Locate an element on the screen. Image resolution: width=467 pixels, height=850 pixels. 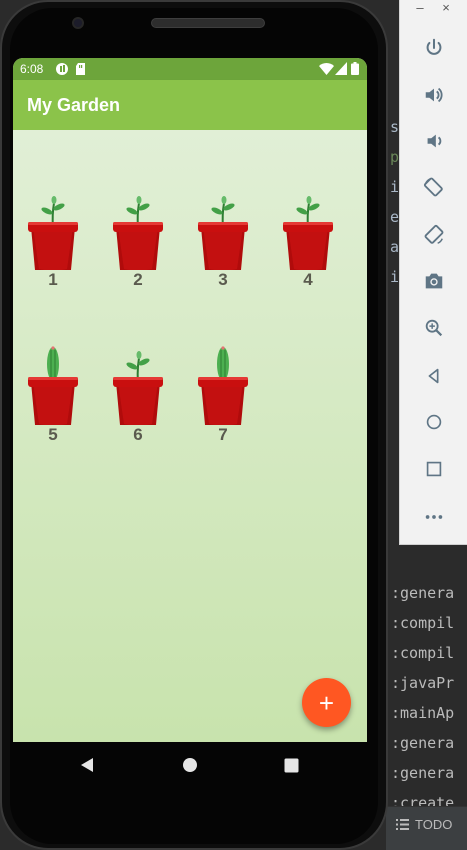
rotate-left-icon is located at coordinates (433, 187).